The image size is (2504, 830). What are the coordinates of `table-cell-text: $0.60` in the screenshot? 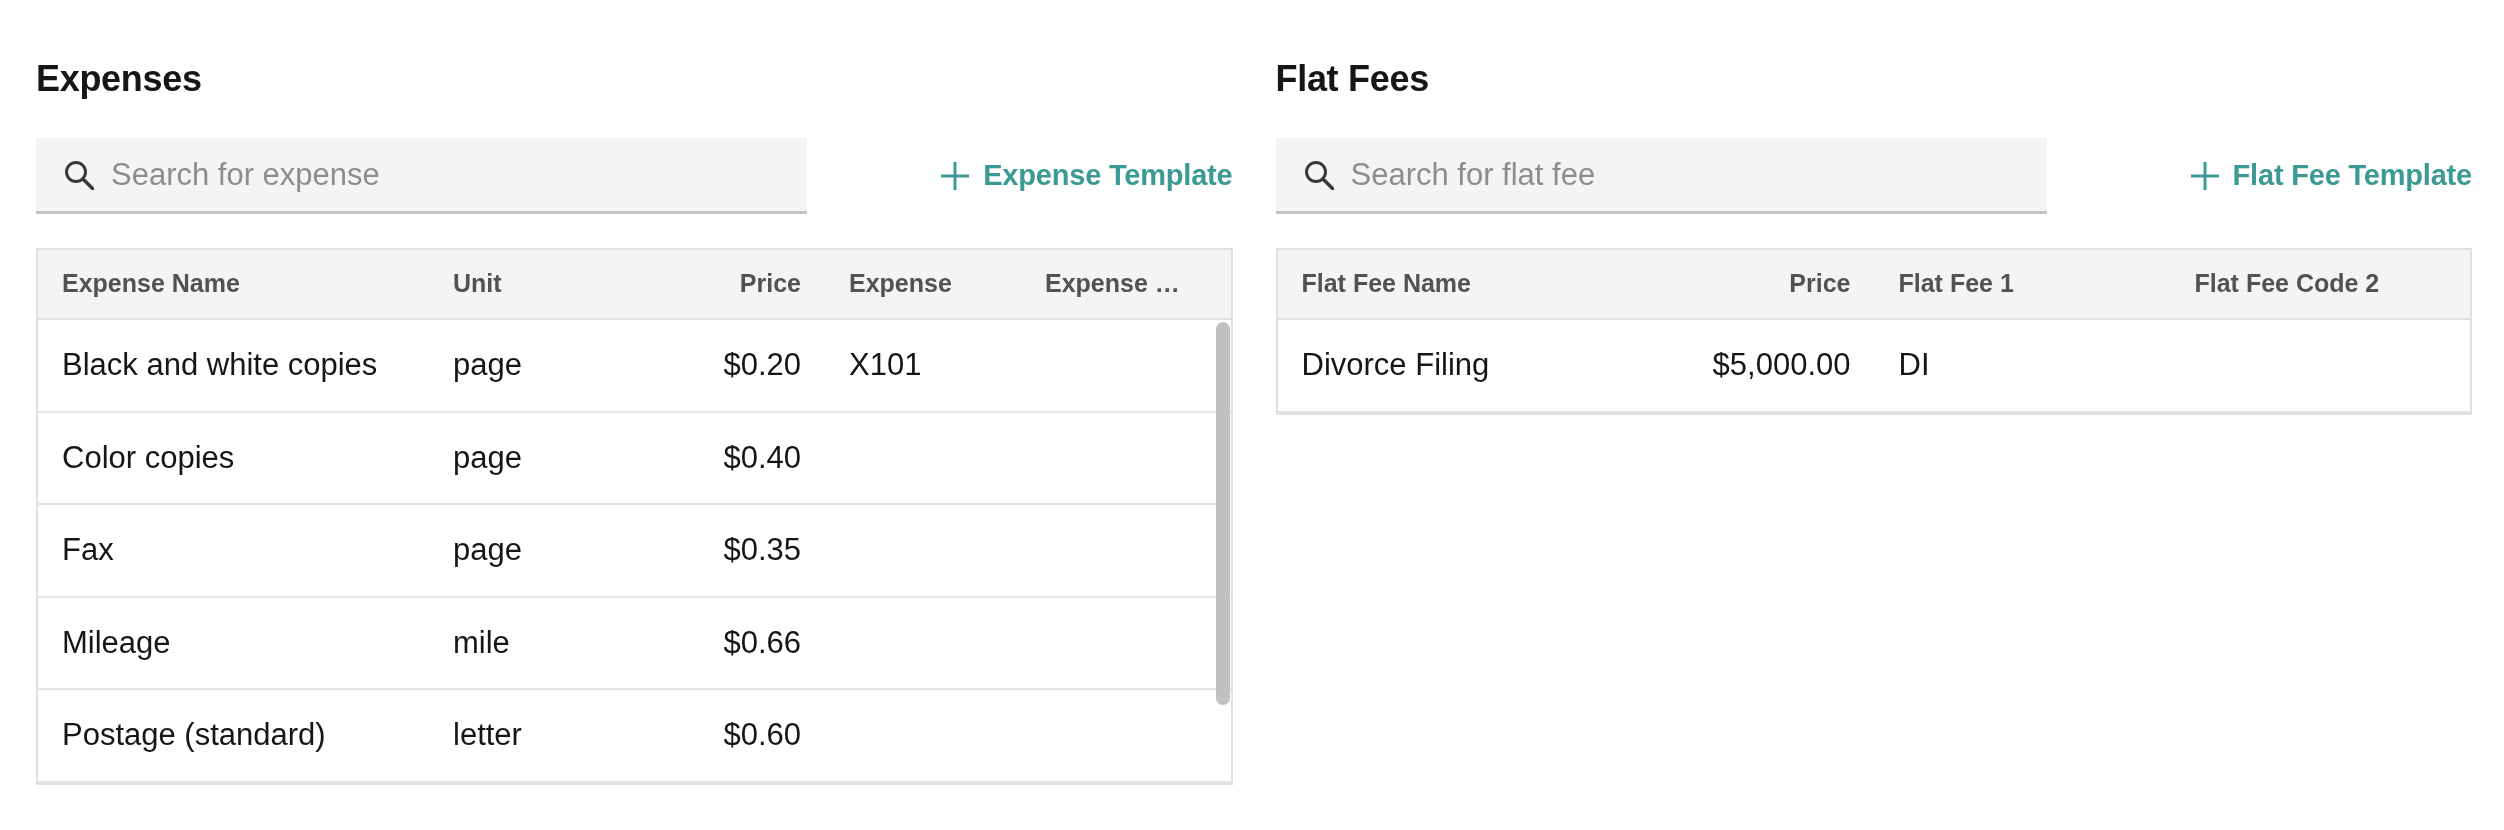 It's located at (762, 735).